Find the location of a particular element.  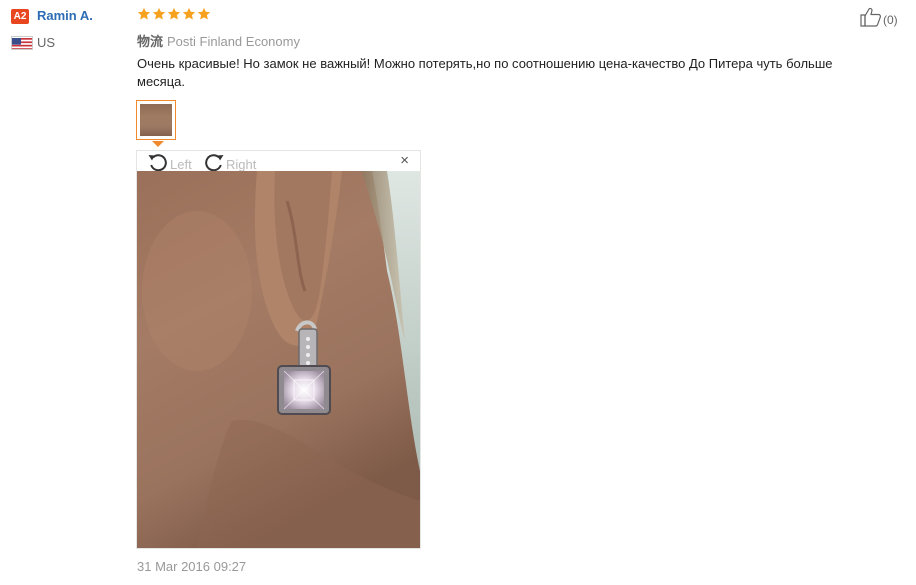

reviewer-name: Ramin A. is located at coordinates (65, 15).